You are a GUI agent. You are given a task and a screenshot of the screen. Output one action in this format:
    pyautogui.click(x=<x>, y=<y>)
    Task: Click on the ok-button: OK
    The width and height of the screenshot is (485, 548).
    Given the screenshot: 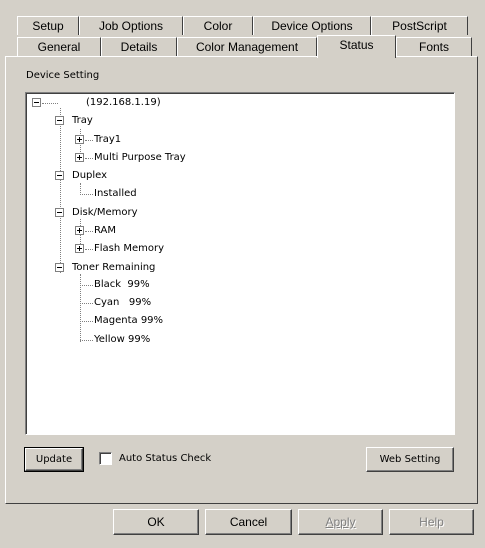 What is the action you would take?
    pyautogui.click(x=156, y=522)
    